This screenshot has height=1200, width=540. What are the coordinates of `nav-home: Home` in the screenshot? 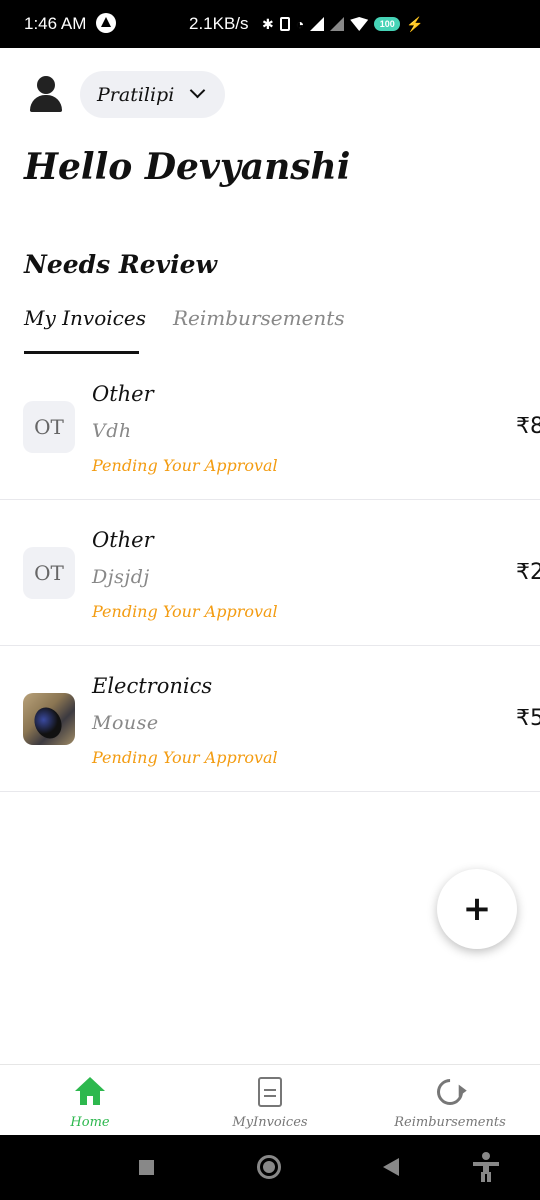 It's located at (90, 1100).